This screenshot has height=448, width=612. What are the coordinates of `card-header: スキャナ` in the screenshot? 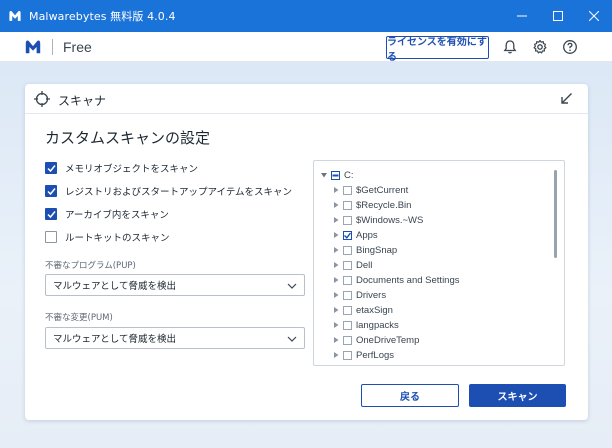 It's located at (306, 99).